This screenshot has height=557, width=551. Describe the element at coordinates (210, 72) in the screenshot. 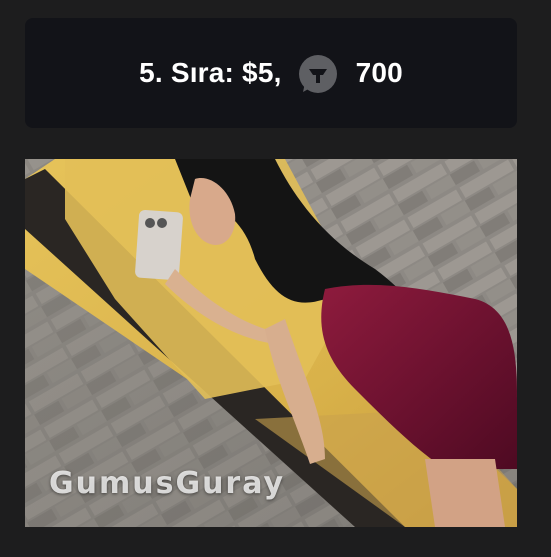

I see `rank-label: 5. Sıra: $5,` at that location.